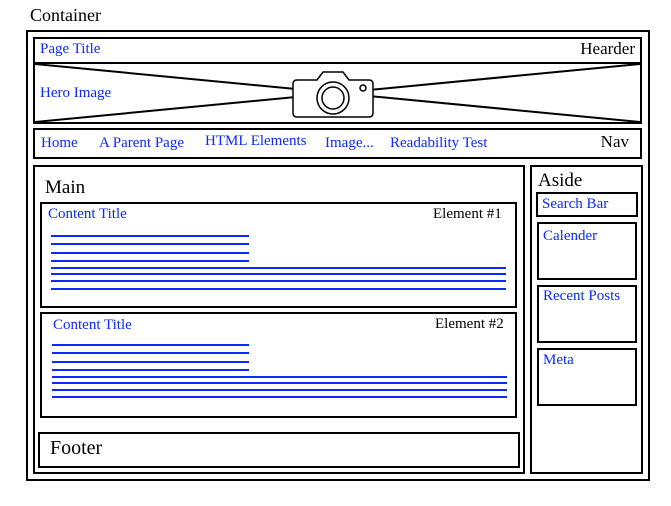  I want to click on page-title: Page Title, so click(70, 49).